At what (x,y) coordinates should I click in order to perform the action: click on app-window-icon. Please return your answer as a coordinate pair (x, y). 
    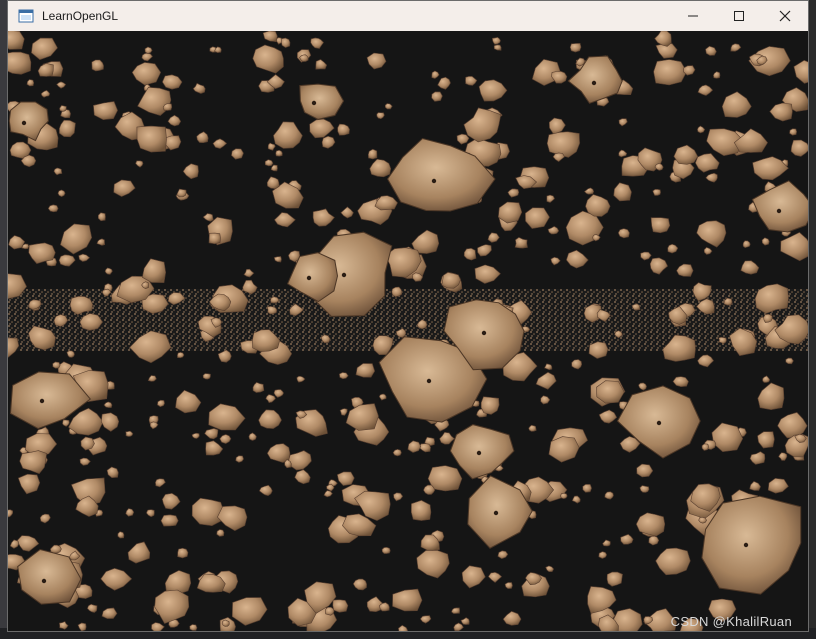
    Looking at the image, I should click on (26, 16).